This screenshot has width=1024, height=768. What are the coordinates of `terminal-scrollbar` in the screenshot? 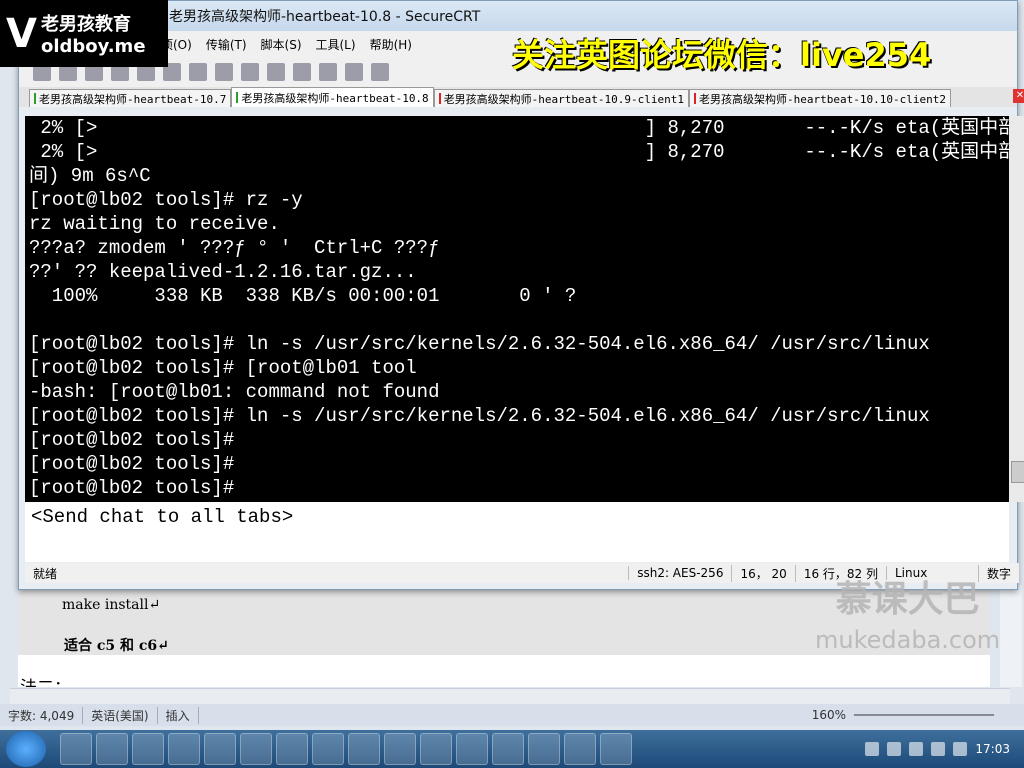 It's located at (1016, 309).